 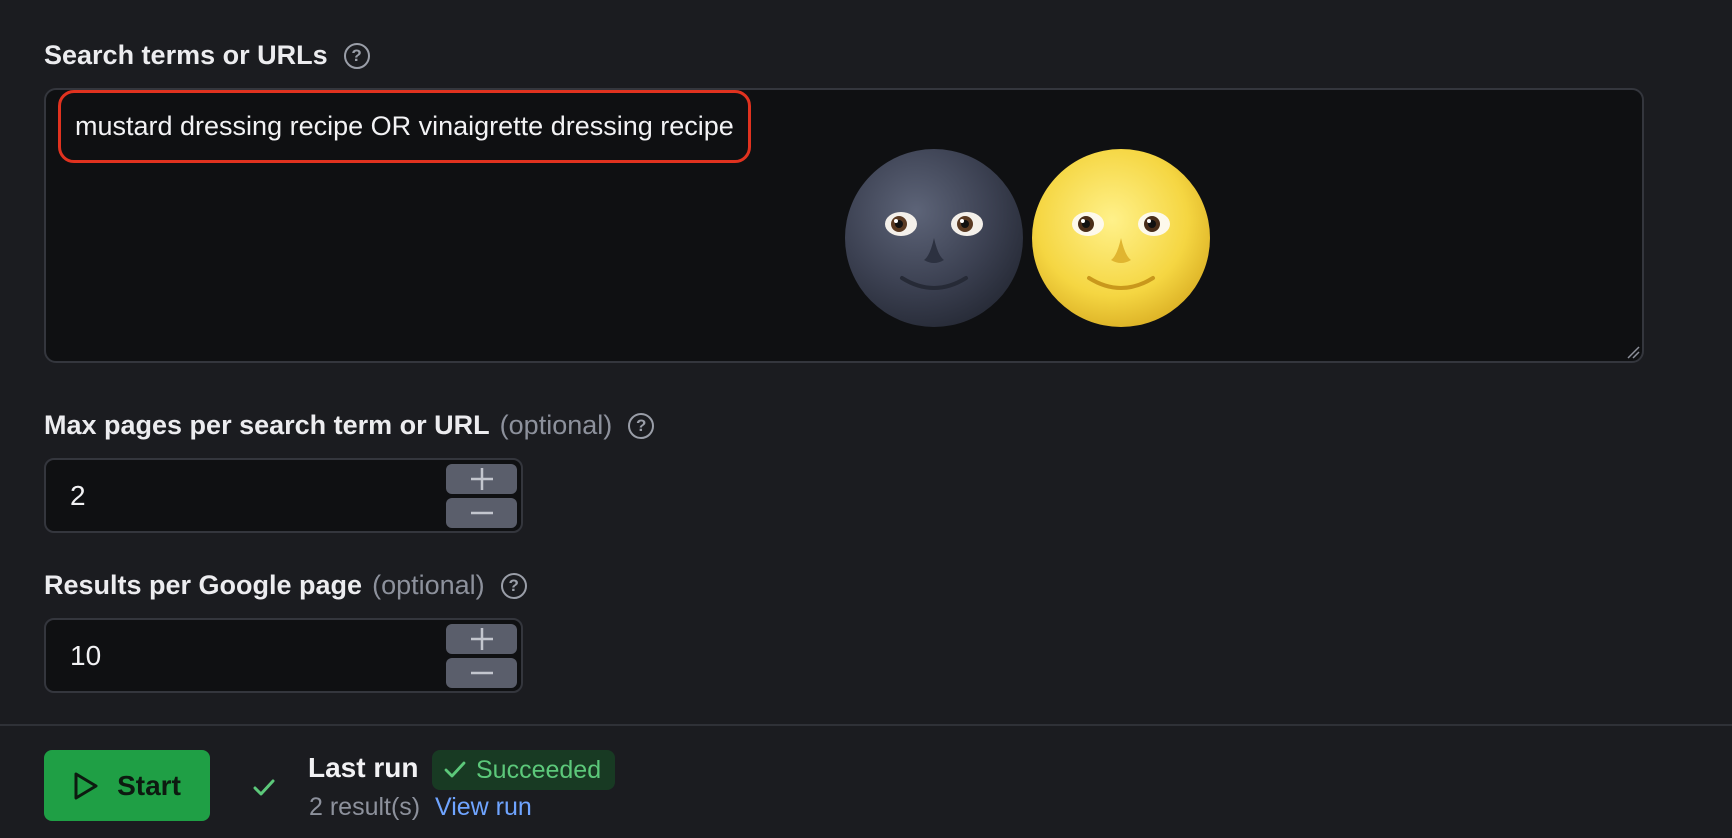 I want to click on status-badge: Succeeded, so click(x=524, y=770).